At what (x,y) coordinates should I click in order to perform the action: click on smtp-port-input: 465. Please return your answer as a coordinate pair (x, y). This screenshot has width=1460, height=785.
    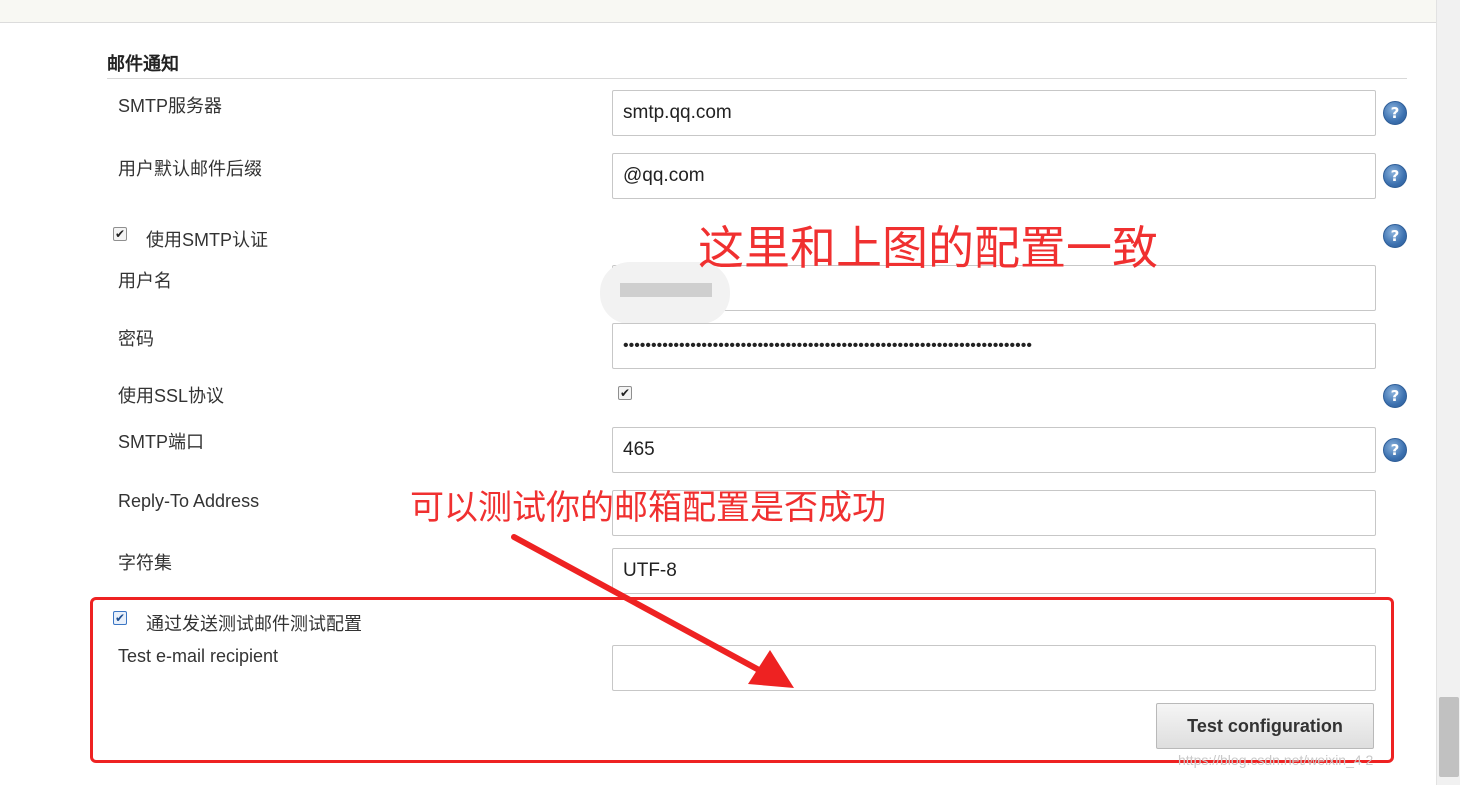
    Looking at the image, I should click on (994, 450).